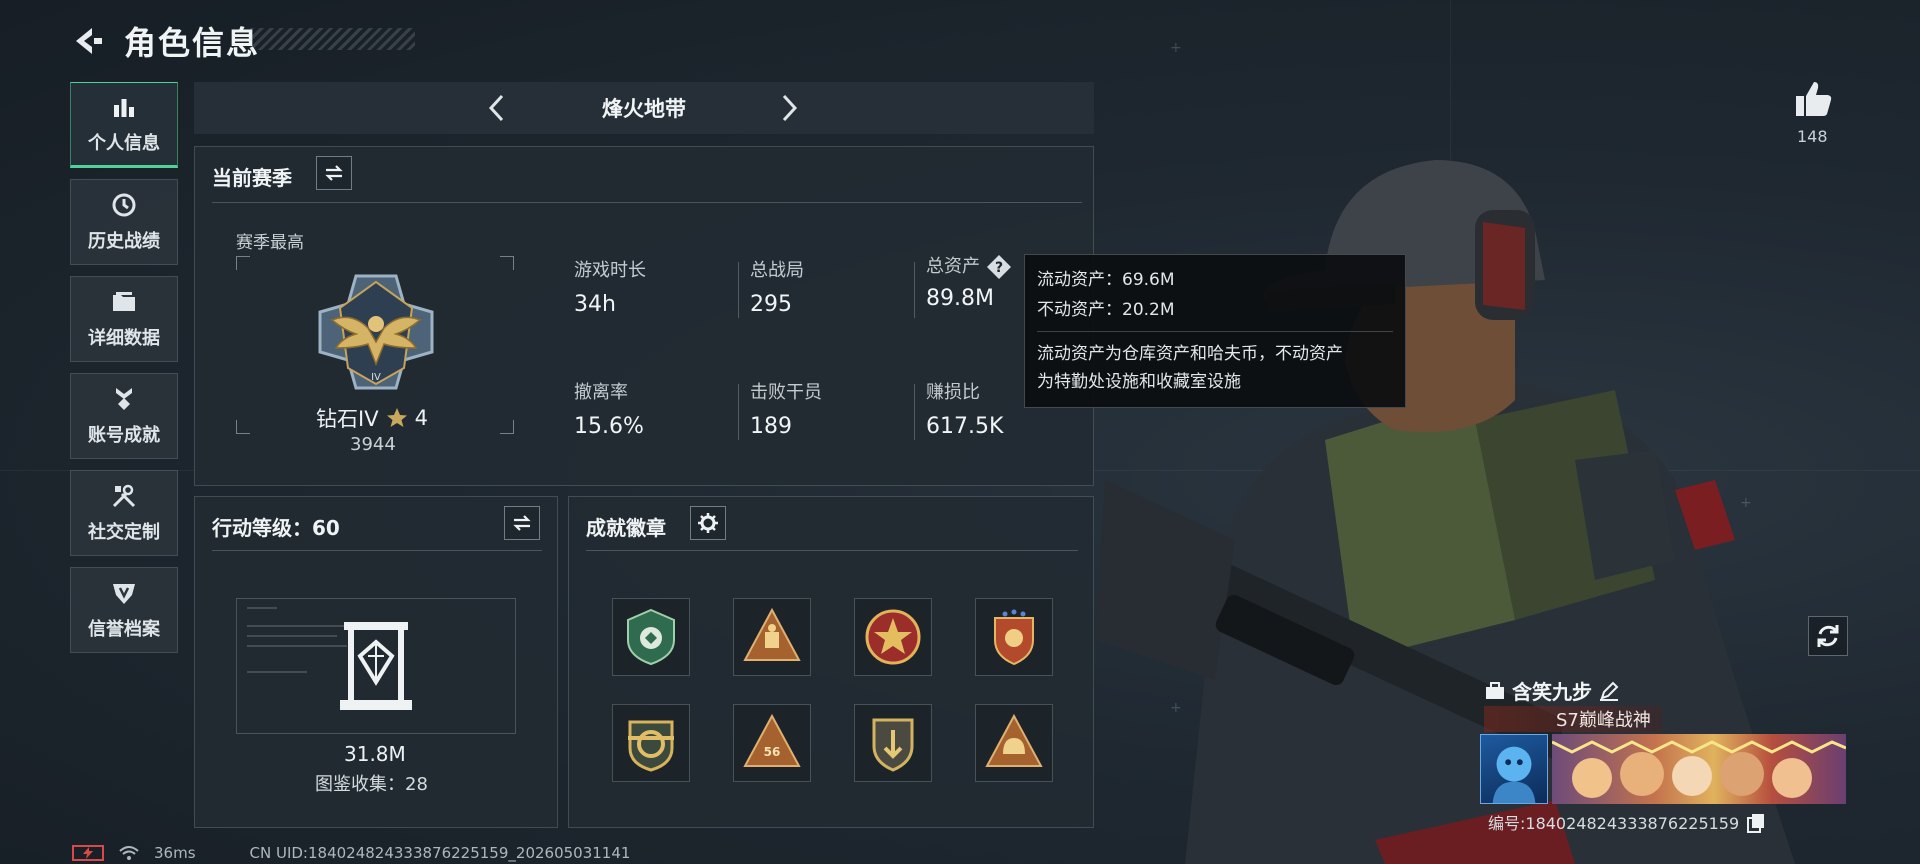  What do you see at coordinates (1609, 691) in the screenshot?
I see `edit-icon` at bounding box center [1609, 691].